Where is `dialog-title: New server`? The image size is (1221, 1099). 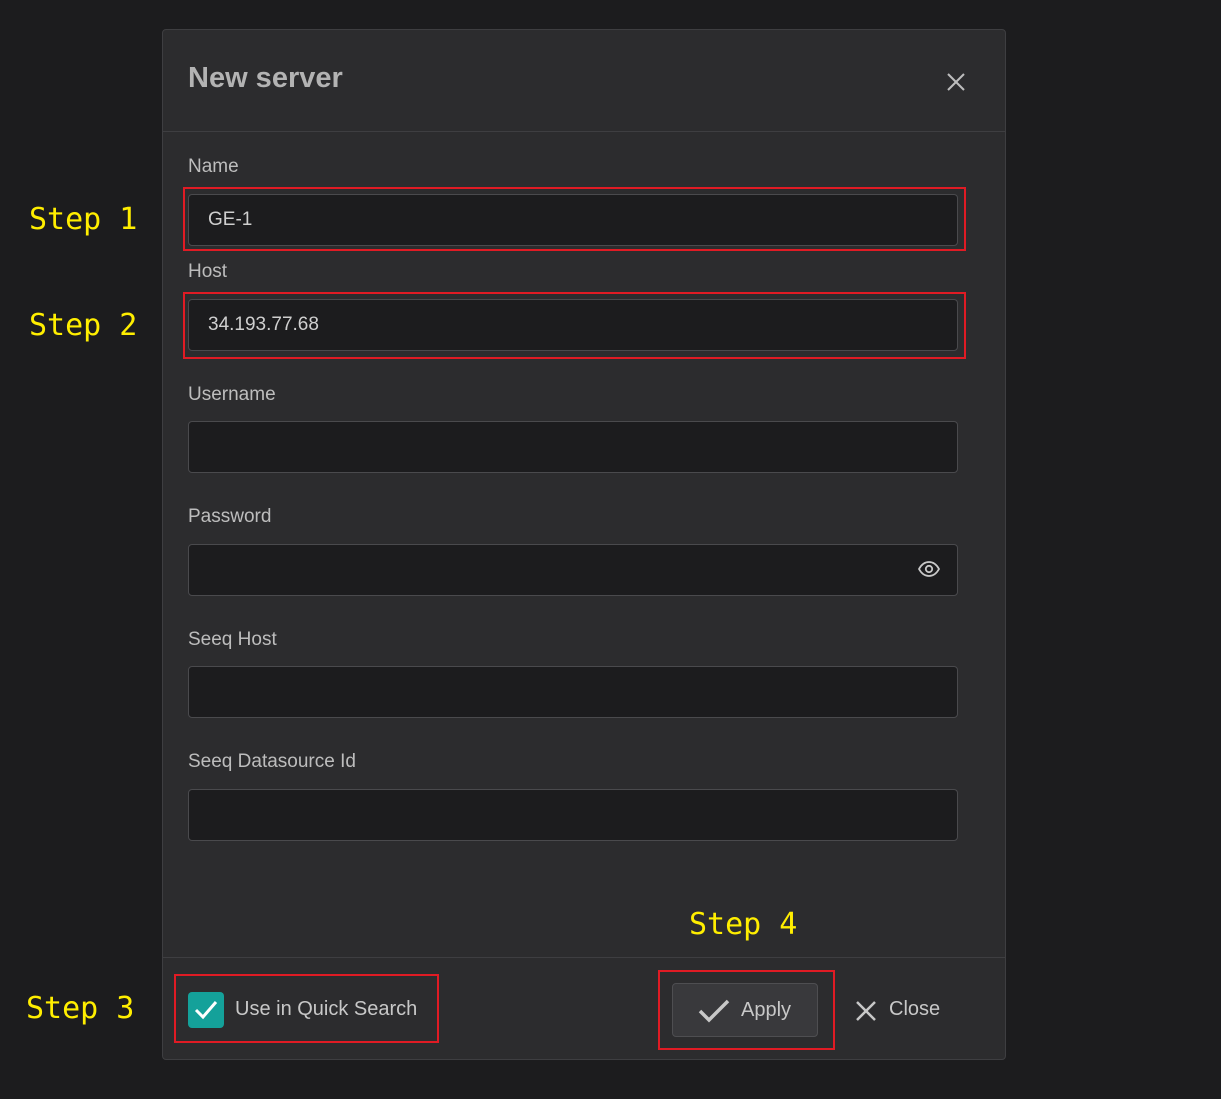 dialog-title: New server is located at coordinates (265, 78).